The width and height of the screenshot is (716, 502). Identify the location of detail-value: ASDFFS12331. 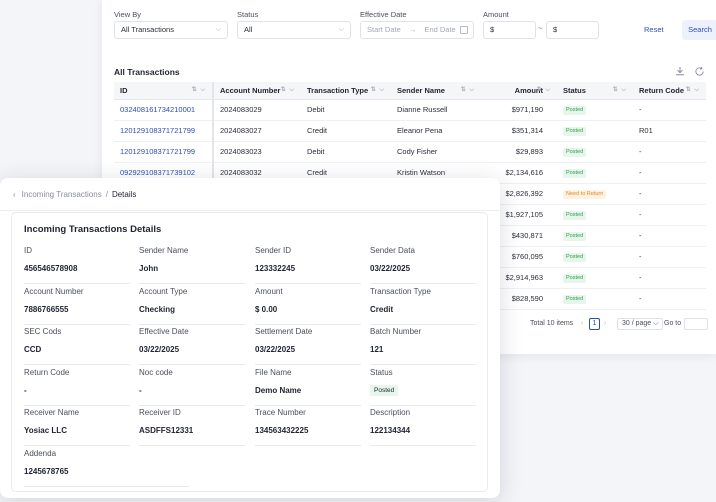
(166, 430).